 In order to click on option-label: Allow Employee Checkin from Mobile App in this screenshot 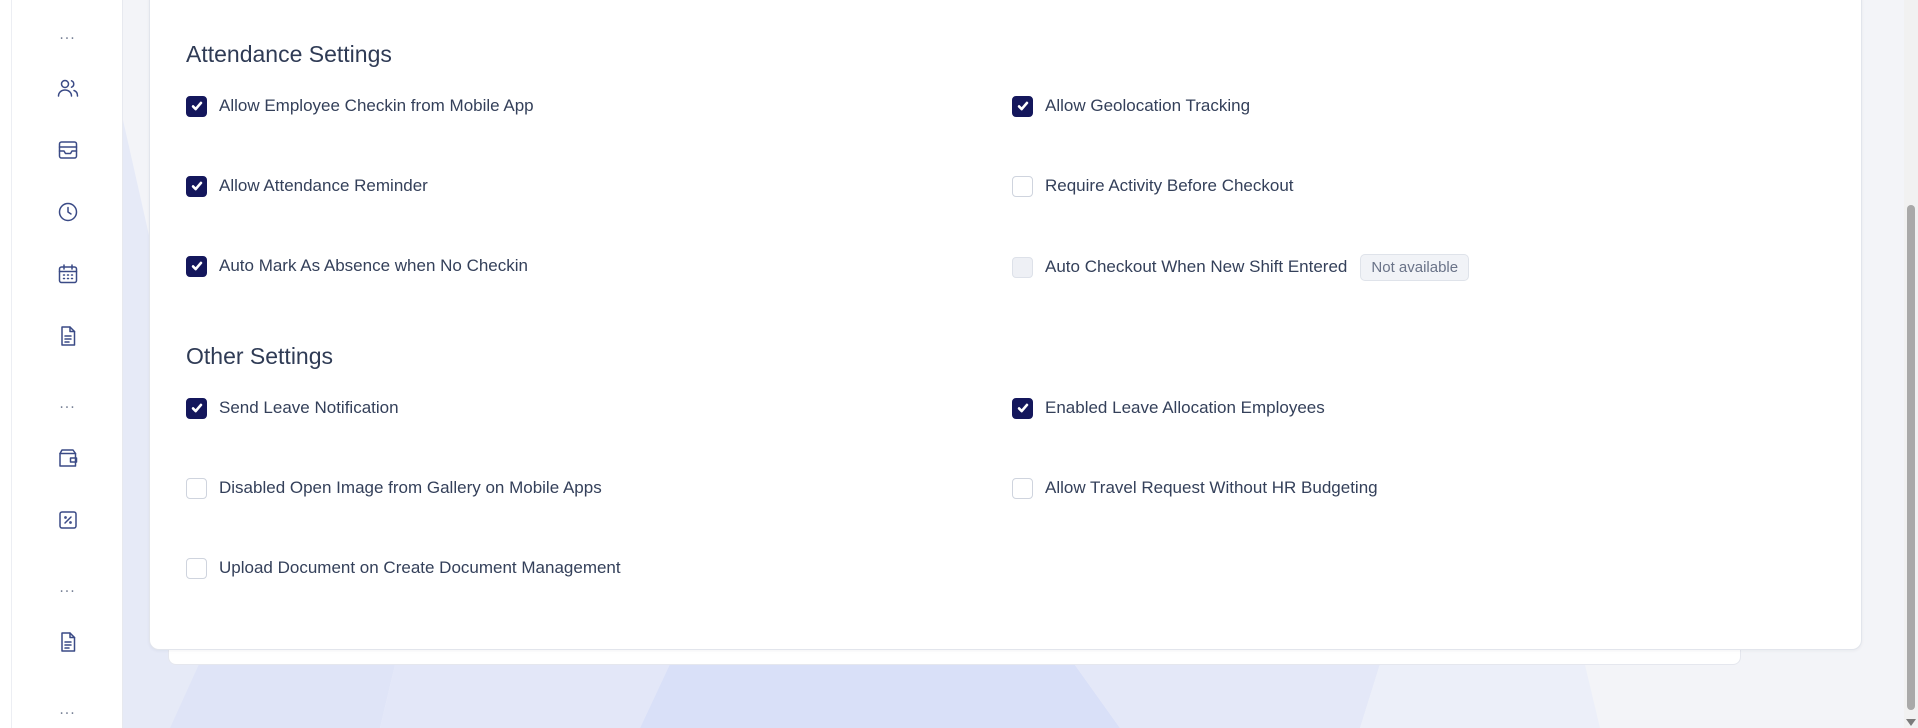, I will do `click(376, 105)`.